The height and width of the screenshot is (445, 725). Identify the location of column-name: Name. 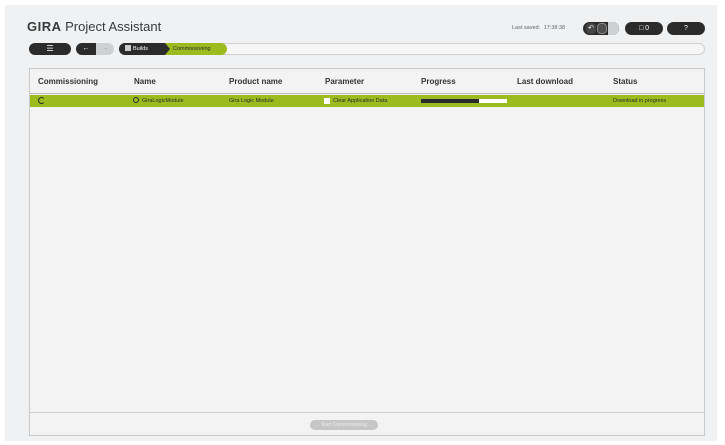
(145, 81).